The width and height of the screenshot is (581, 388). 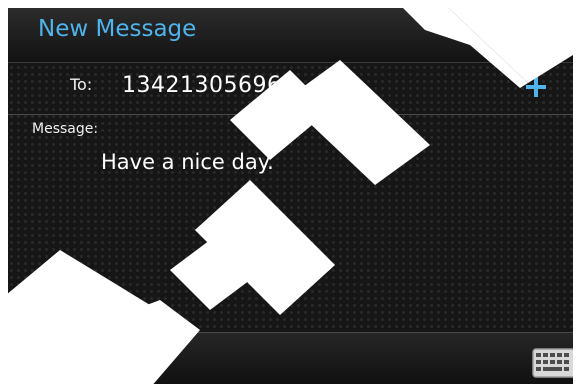 What do you see at coordinates (65, 129) in the screenshot?
I see `message-label: Message:` at bounding box center [65, 129].